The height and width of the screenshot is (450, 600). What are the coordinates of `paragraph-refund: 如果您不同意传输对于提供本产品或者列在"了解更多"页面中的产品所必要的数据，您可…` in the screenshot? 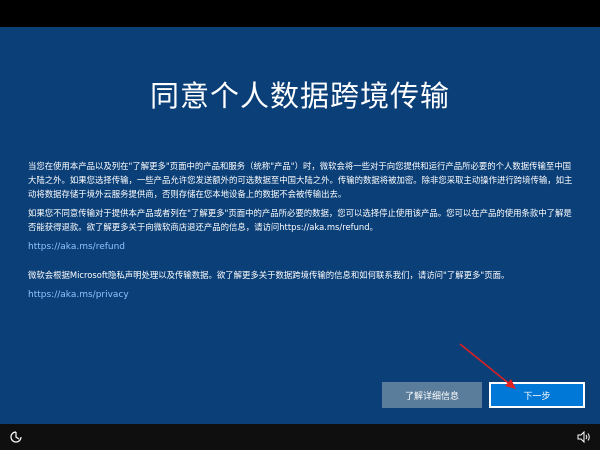 It's located at (300, 220).